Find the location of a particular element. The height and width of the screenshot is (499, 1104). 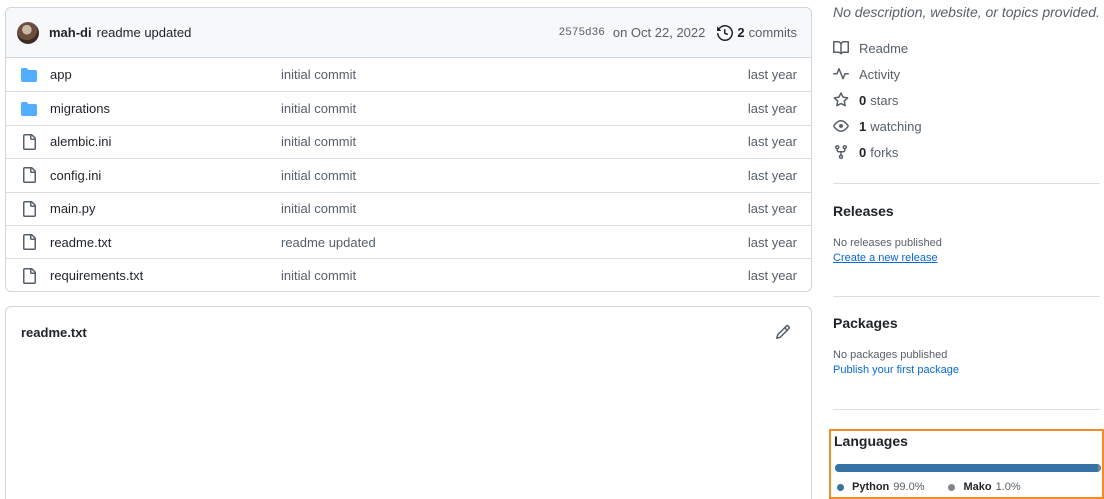

commit-count-label: commits is located at coordinates (772, 32).